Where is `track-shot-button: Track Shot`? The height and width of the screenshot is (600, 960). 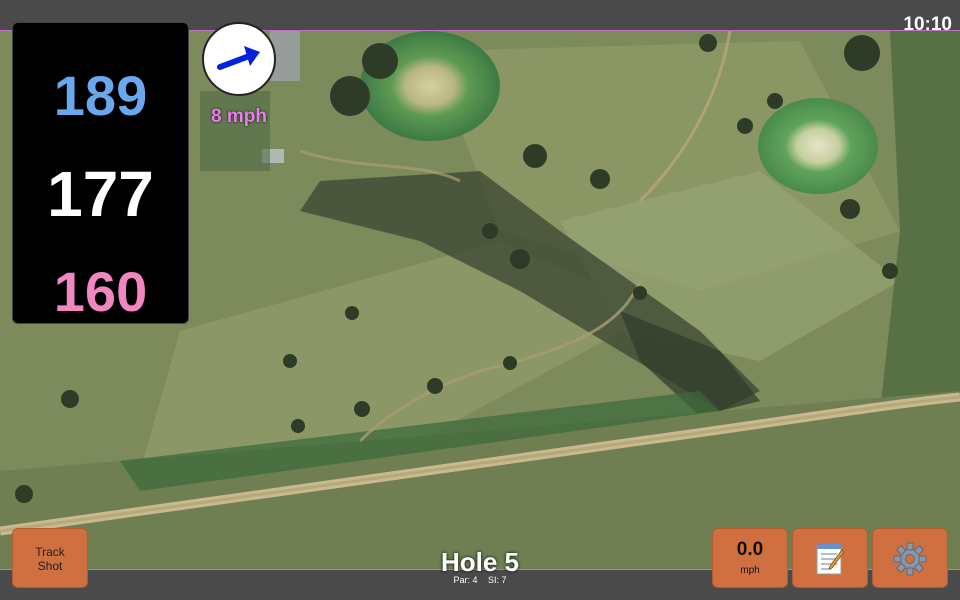 track-shot-button: Track Shot is located at coordinates (50, 558).